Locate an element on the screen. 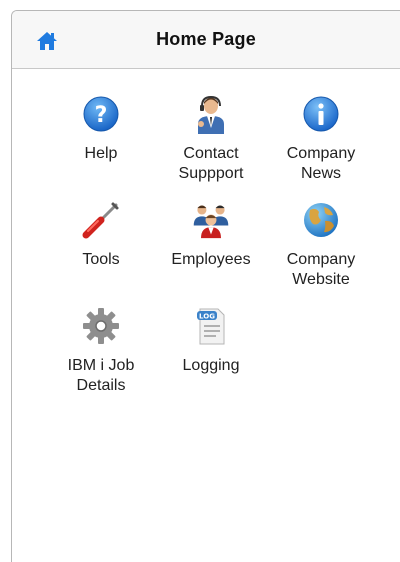  employees-icon is located at coordinates (211, 220).